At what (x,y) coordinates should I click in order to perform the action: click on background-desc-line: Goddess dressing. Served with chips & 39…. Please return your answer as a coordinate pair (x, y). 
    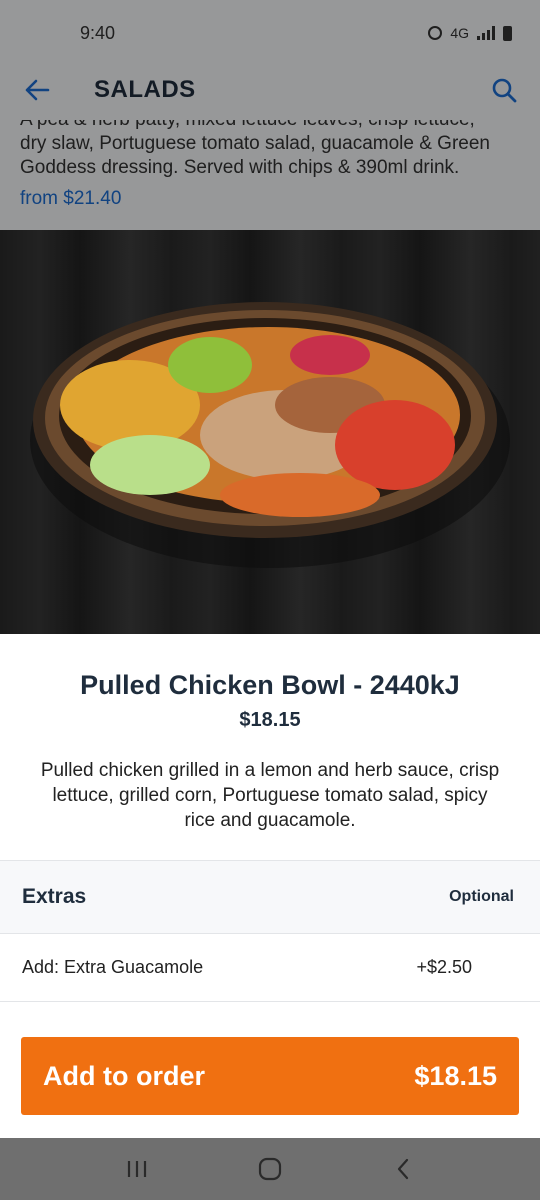
    Looking at the image, I should click on (240, 167).